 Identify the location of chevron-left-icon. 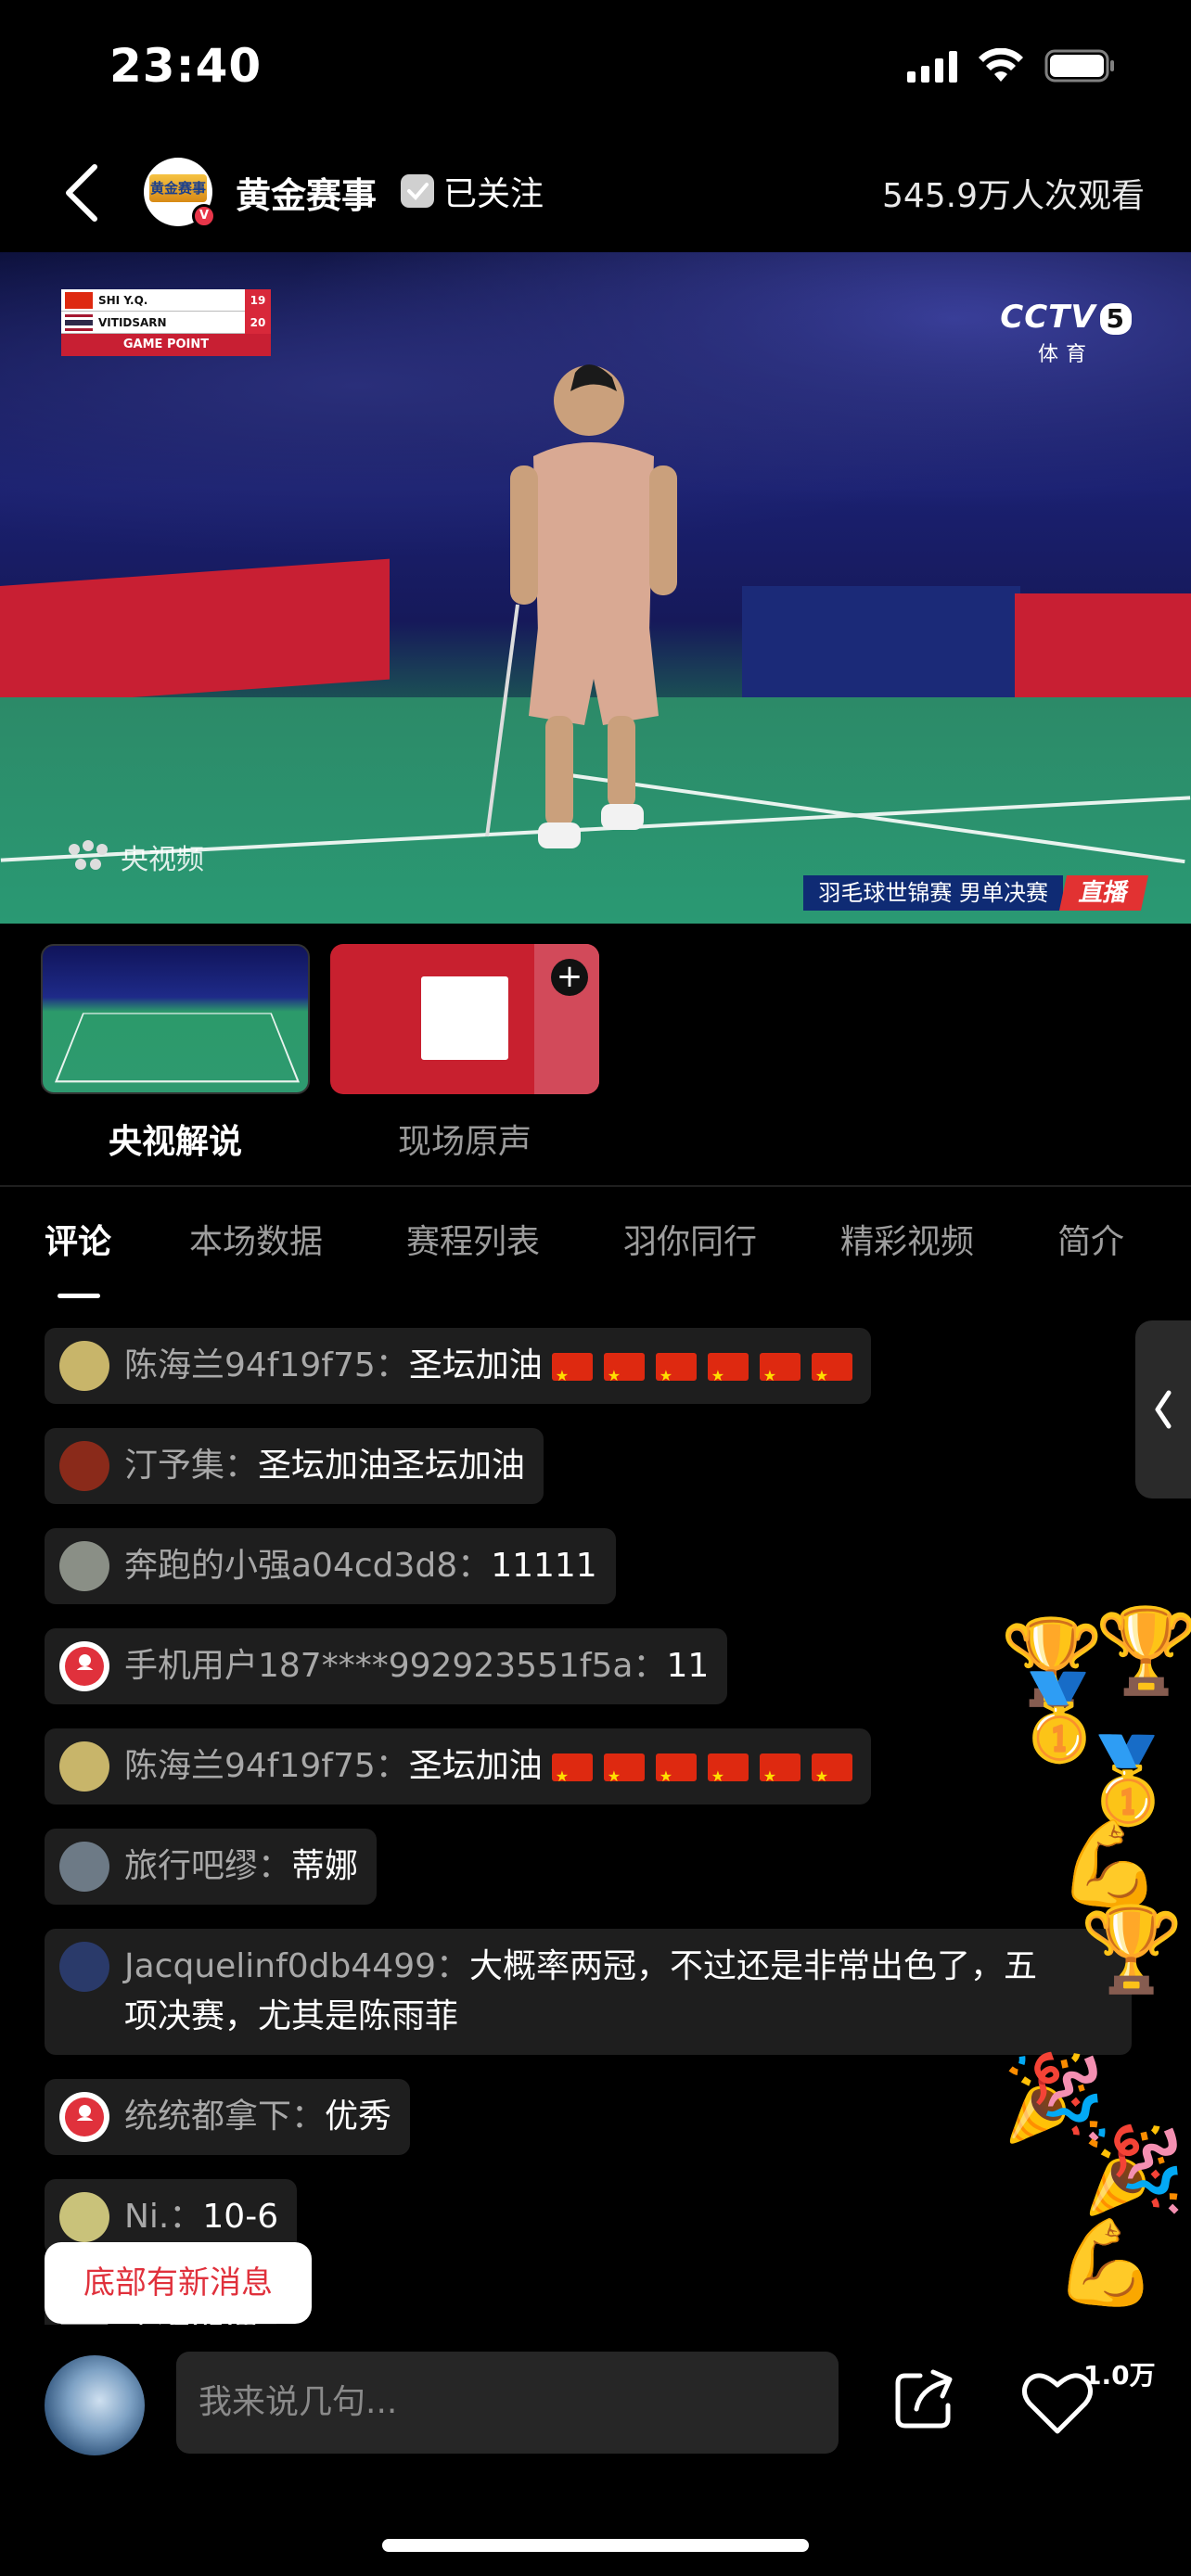
(1163, 1410).